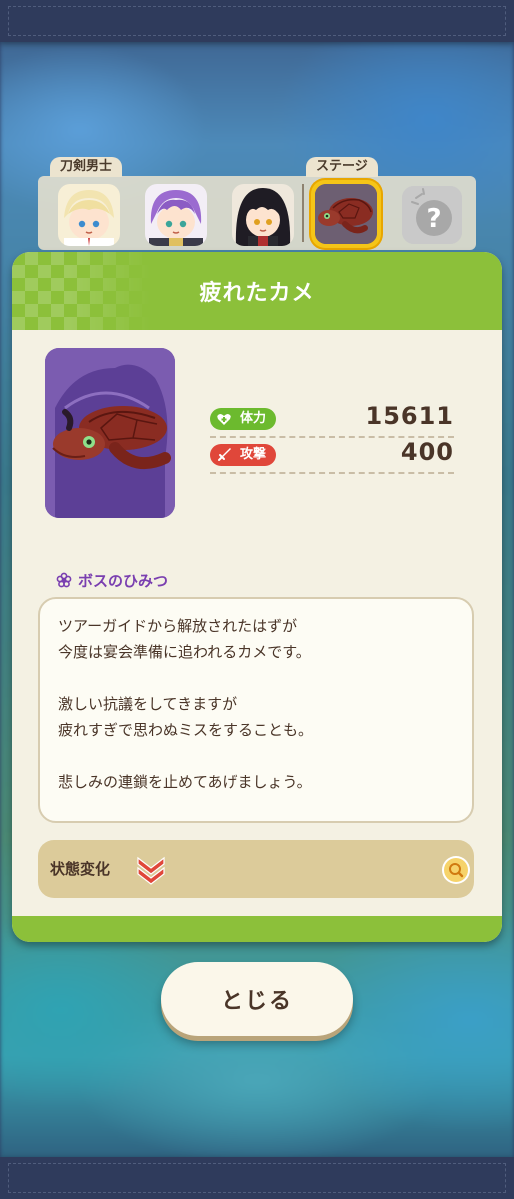 The width and height of the screenshot is (514, 1199). I want to click on attack-badge: 攻撃, so click(243, 455).